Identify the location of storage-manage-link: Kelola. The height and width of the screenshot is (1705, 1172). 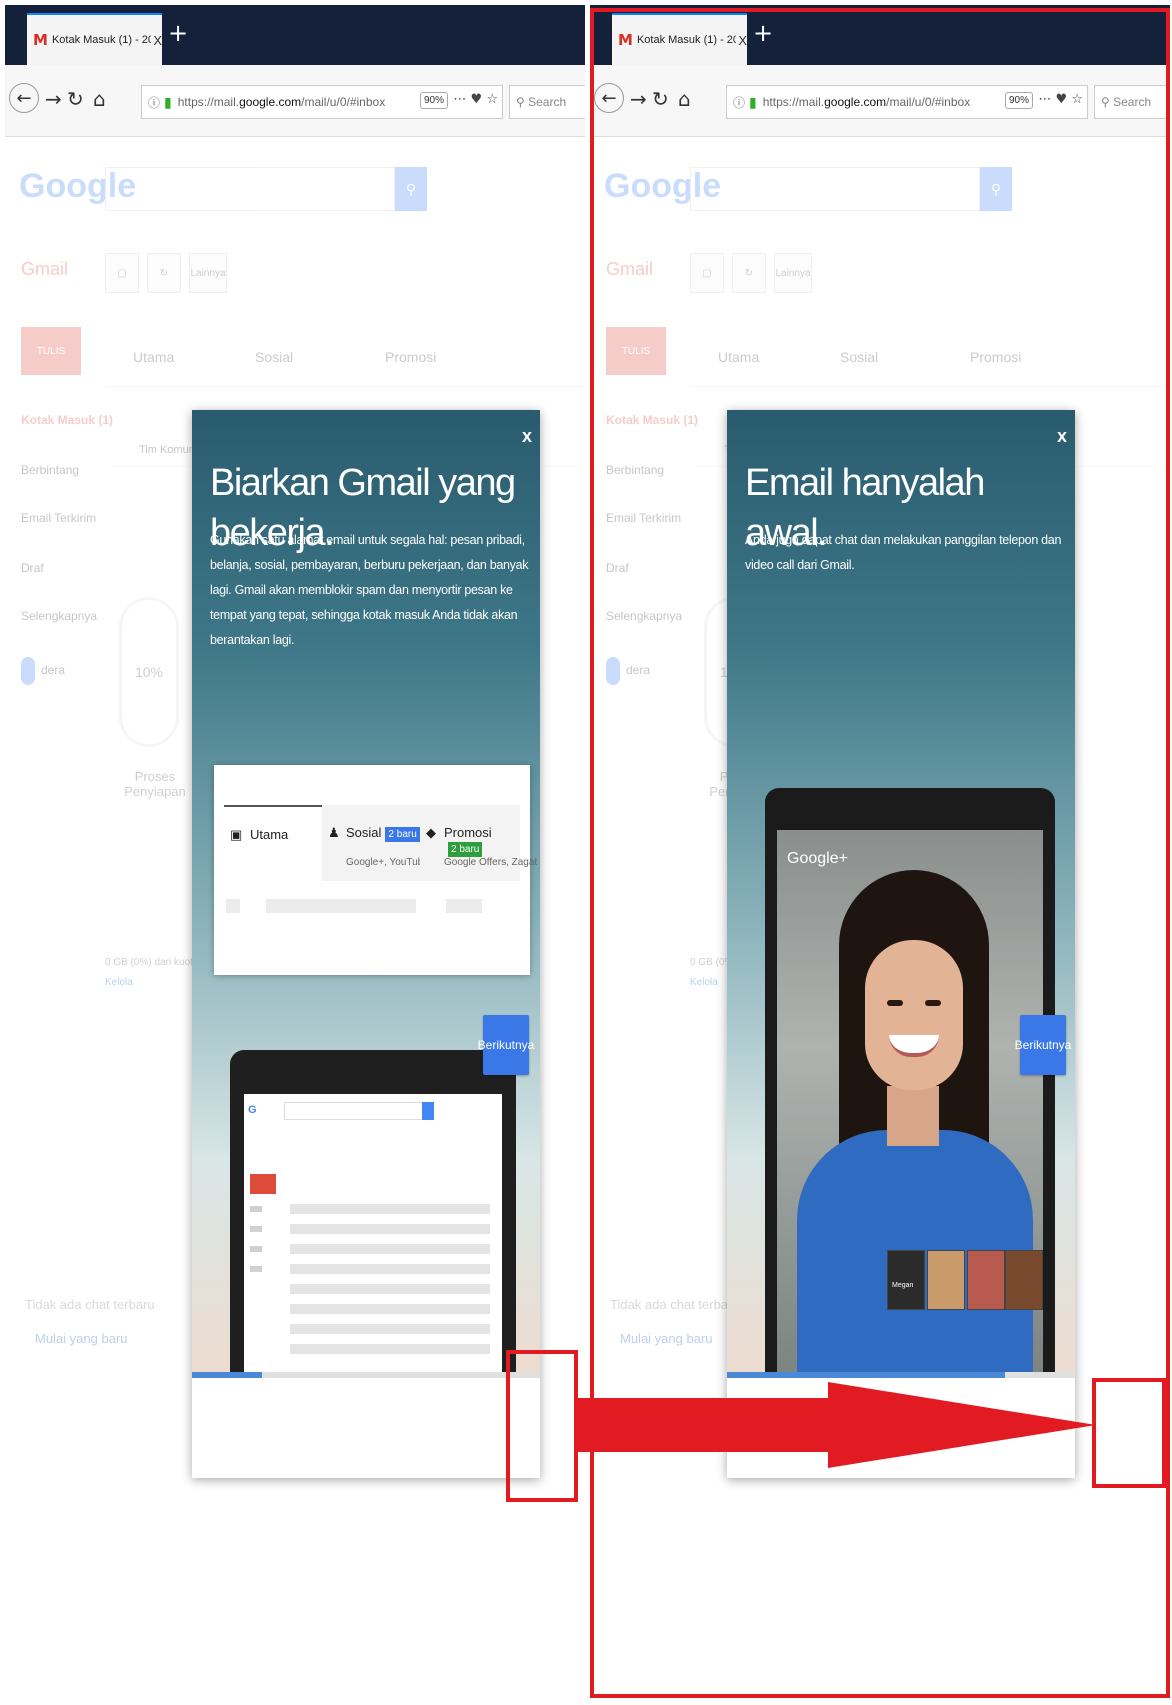
(119, 982).